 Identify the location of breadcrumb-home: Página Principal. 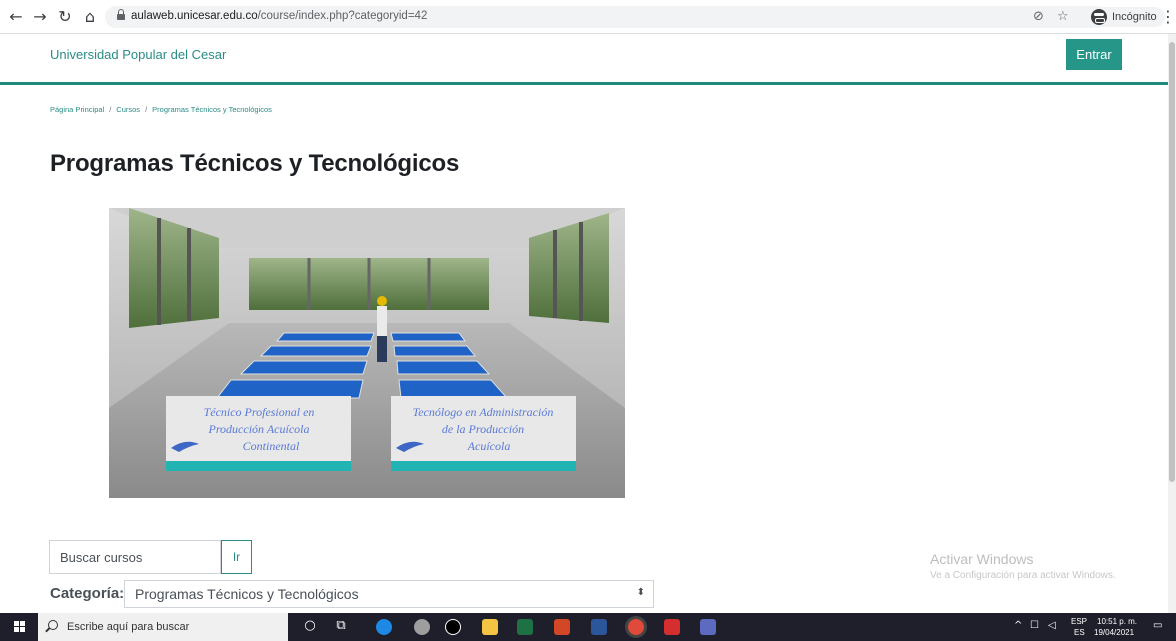
(77, 109).